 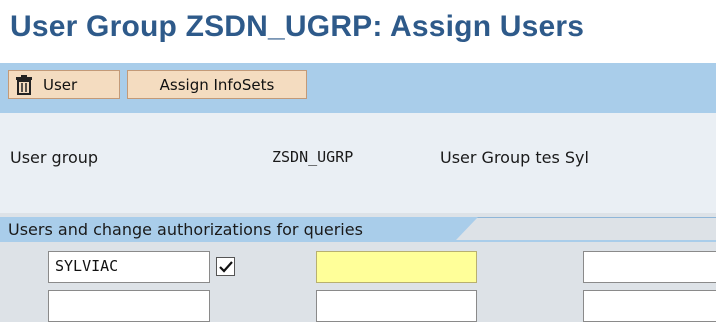 I want to click on user-field-row1: SYLVIAC, so click(x=129, y=267).